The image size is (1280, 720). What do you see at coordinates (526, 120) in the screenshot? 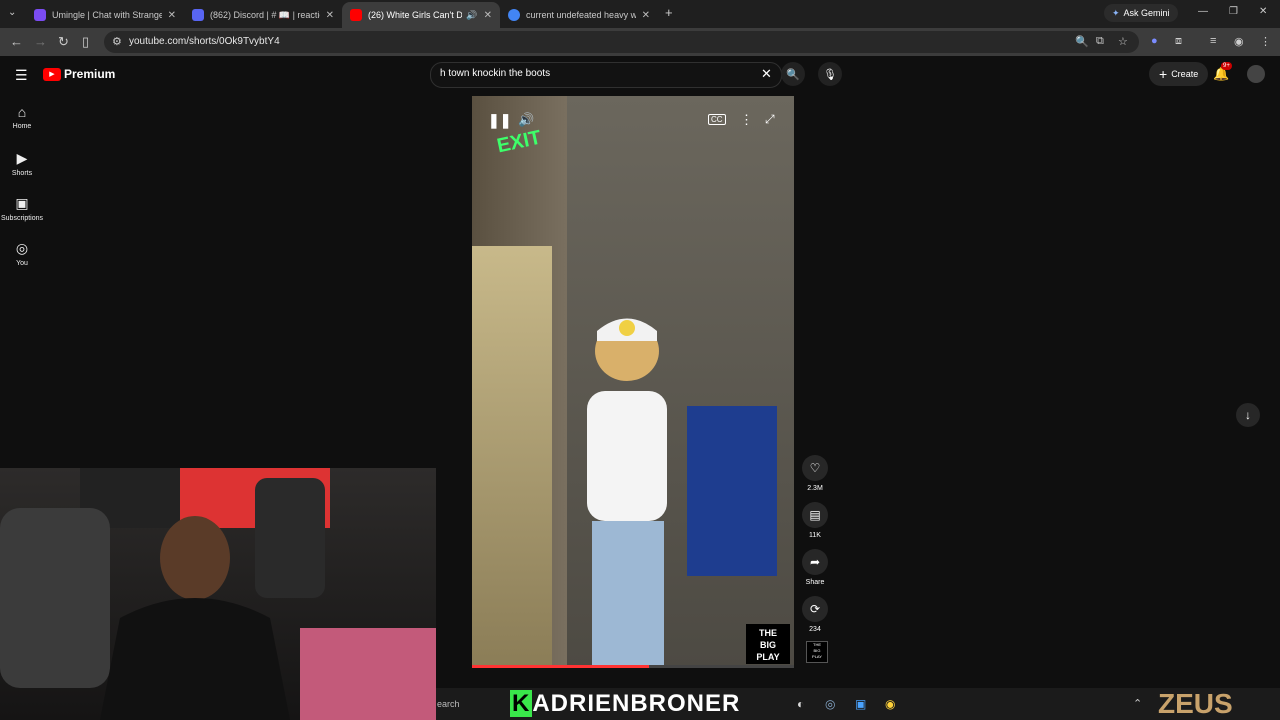
I see `volume-icon: 🔊` at bounding box center [526, 120].